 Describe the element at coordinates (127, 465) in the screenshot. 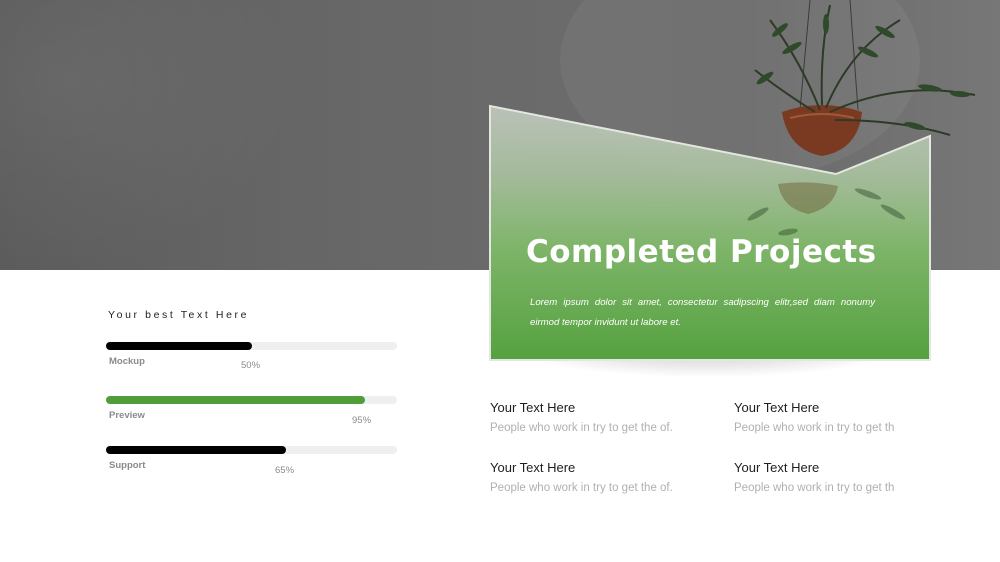

I see `progress-label-support: Support` at that location.